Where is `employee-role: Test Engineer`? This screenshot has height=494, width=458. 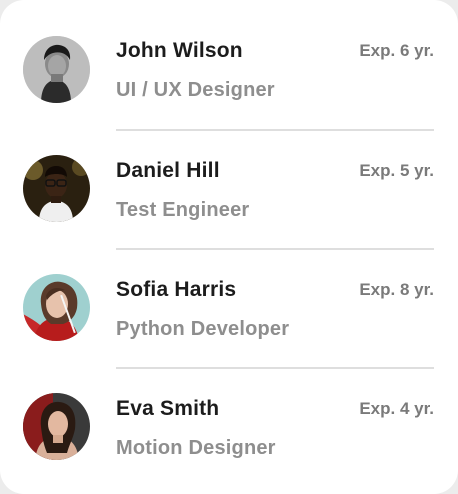 employee-role: Test Engineer is located at coordinates (183, 210).